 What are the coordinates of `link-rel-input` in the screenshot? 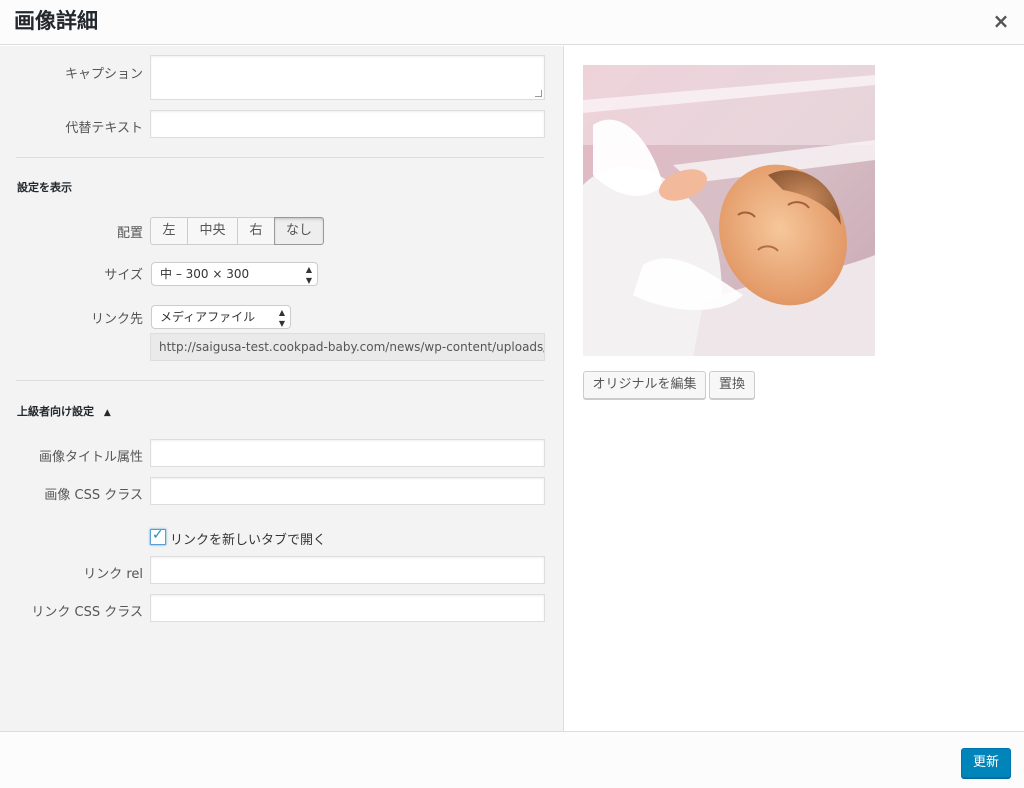 It's located at (347, 570).